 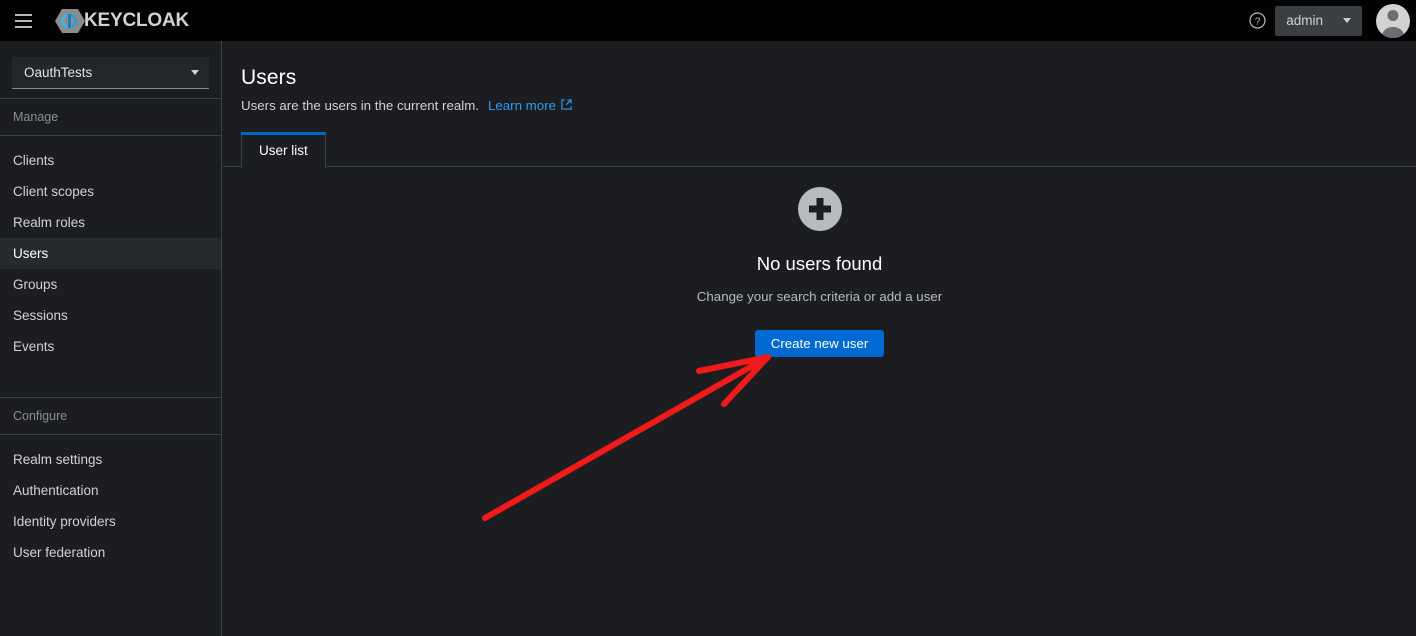 I want to click on empty-state-title: No users found, so click(x=819, y=263).